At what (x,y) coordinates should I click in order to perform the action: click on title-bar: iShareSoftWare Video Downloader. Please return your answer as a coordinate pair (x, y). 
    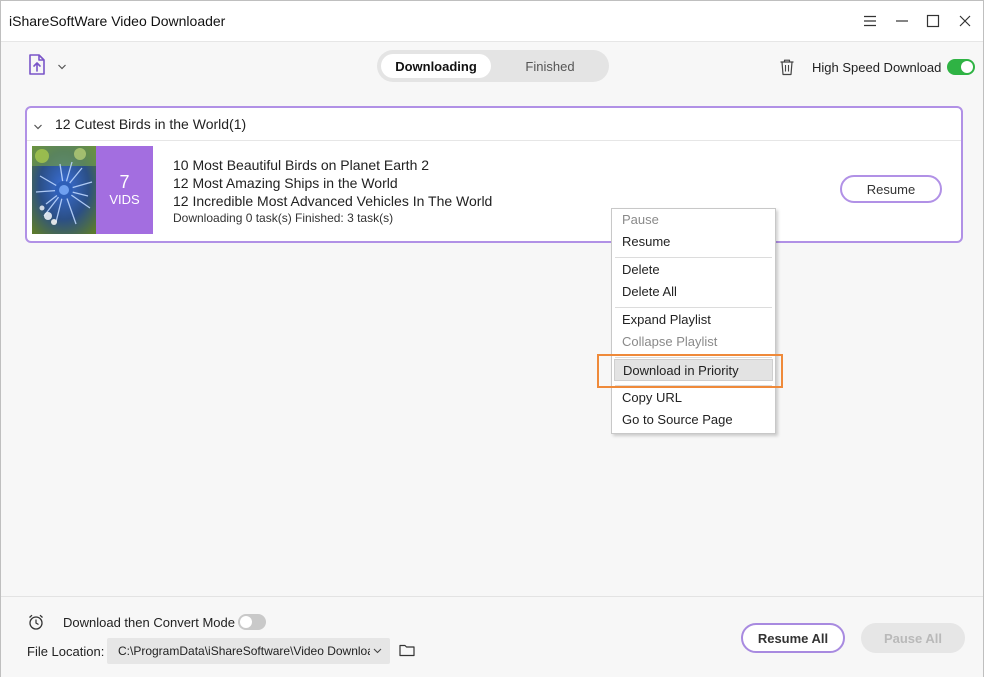
    Looking at the image, I should click on (492, 21).